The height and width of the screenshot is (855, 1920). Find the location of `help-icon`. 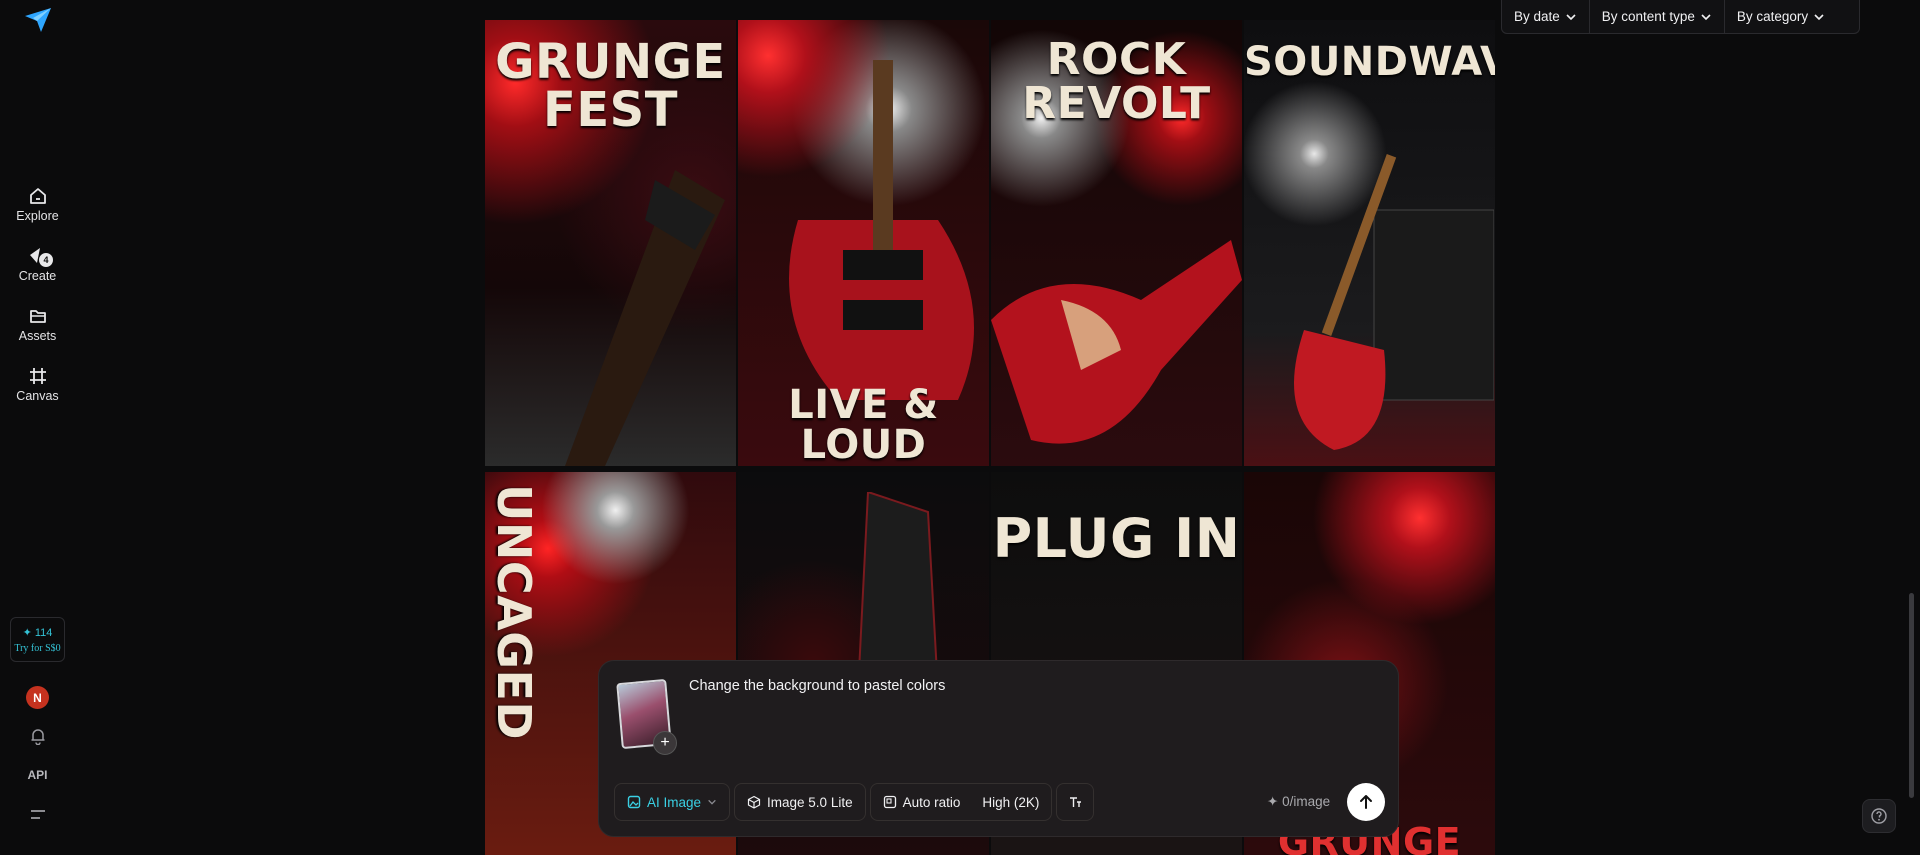

help-icon is located at coordinates (1879, 816).